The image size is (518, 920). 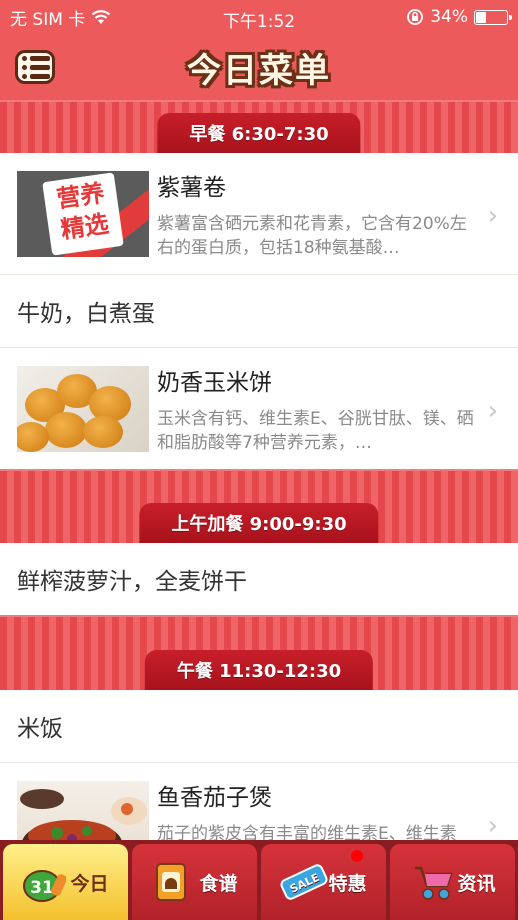 I want to click on stroller-icon, so click(x=431, y=882).